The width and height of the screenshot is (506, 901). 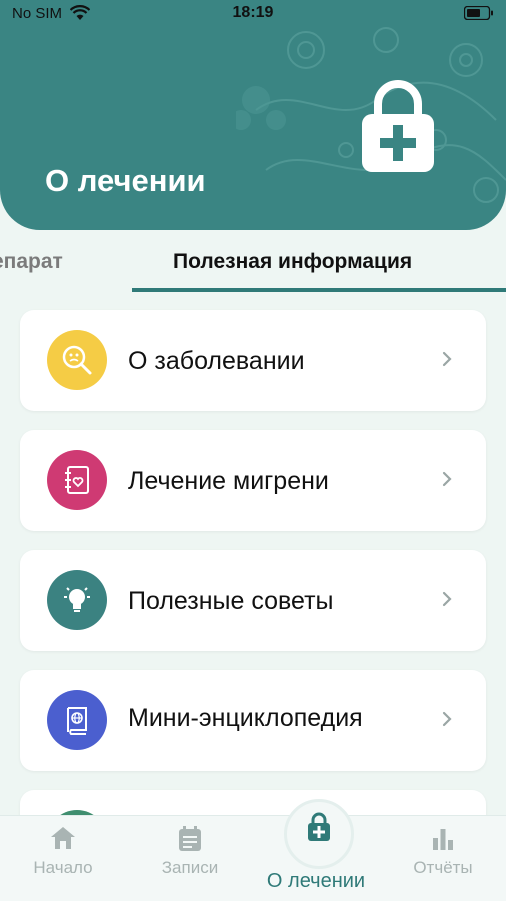 What do you see at coordinates (190, 867) in the screenshot?
I see `nav-records-label: Записи` at bounding box center [190, 867].